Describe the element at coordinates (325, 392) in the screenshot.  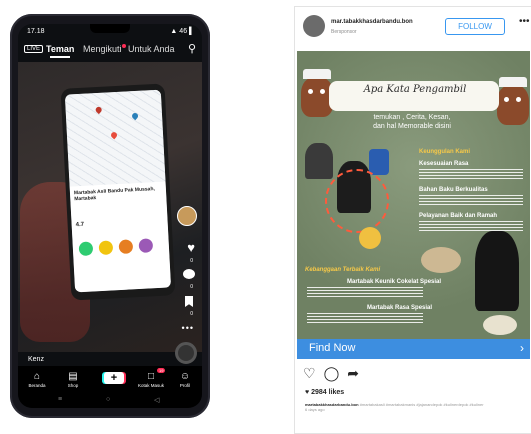
I see `likes-count: ♥ 2984 likes` at that location.